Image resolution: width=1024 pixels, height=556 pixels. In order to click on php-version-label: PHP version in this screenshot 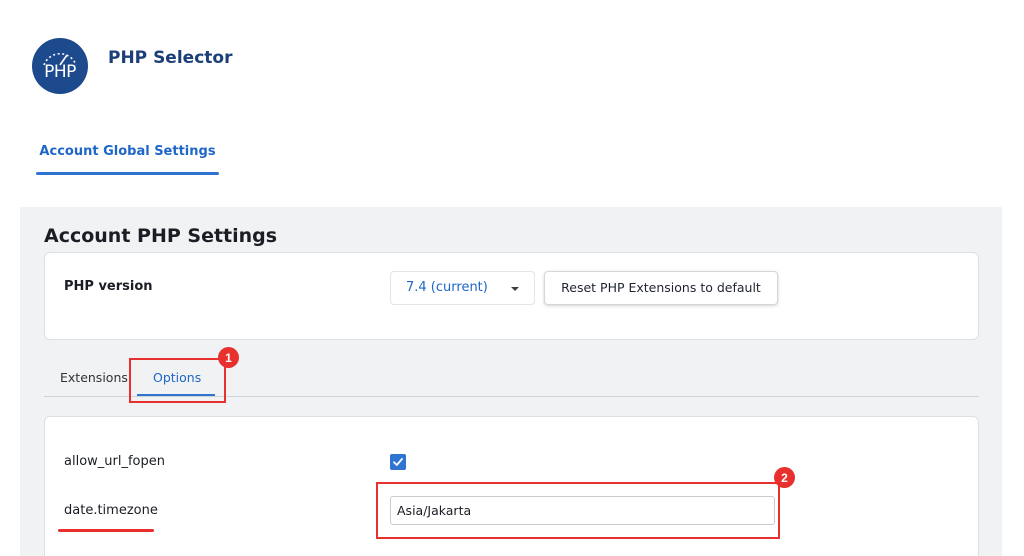, I will do `click(108, 286)`.